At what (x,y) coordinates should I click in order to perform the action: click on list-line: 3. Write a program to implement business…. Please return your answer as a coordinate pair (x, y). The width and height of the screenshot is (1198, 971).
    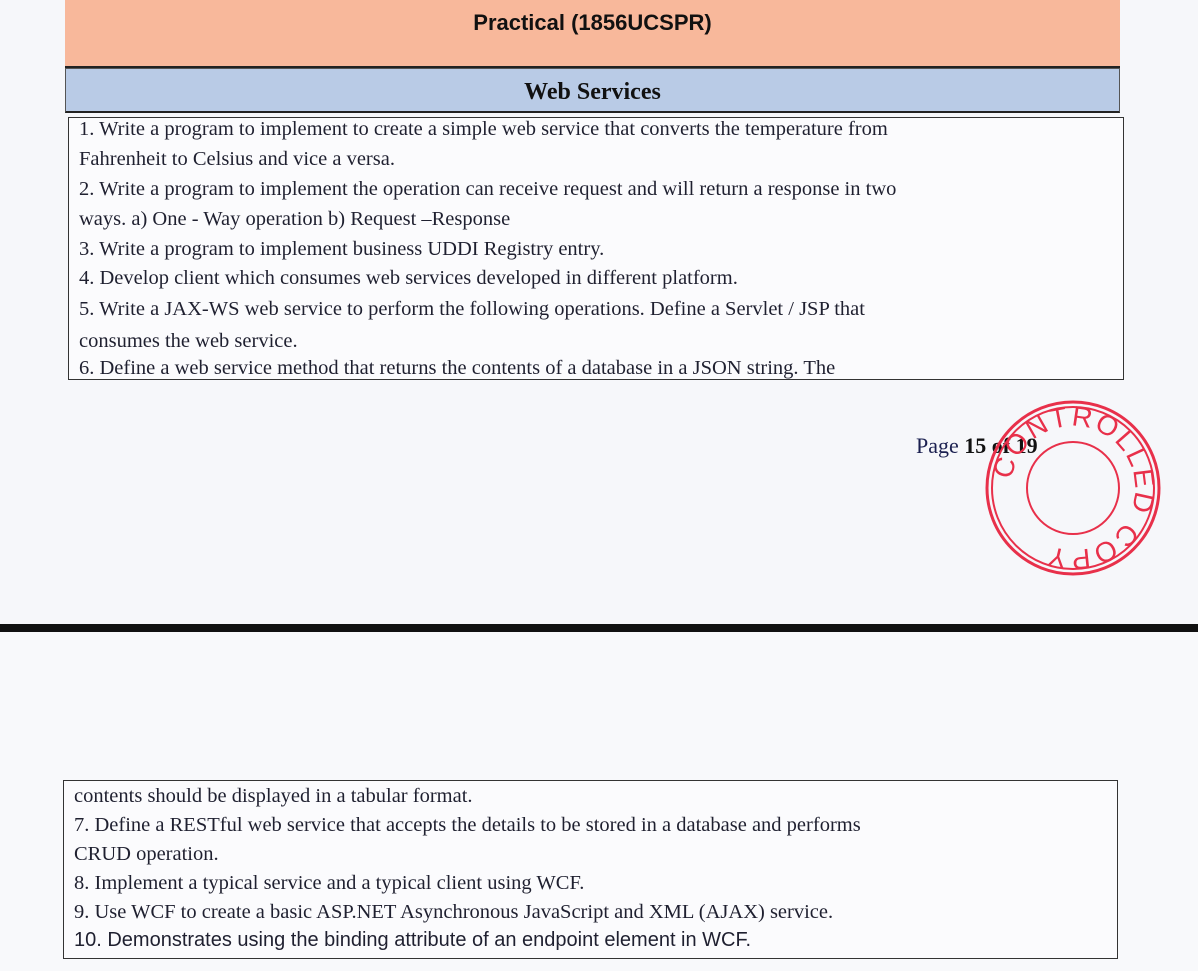
    Looking at the image, I should click on (342, 249).